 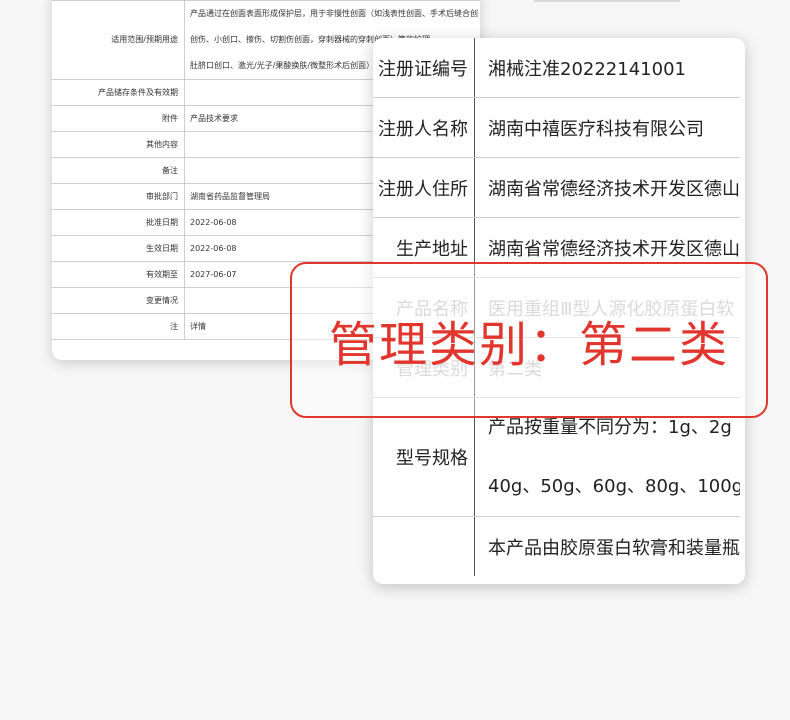 I want to click on row-label: 适用范围/预期用途, so click(x=118, y=40).